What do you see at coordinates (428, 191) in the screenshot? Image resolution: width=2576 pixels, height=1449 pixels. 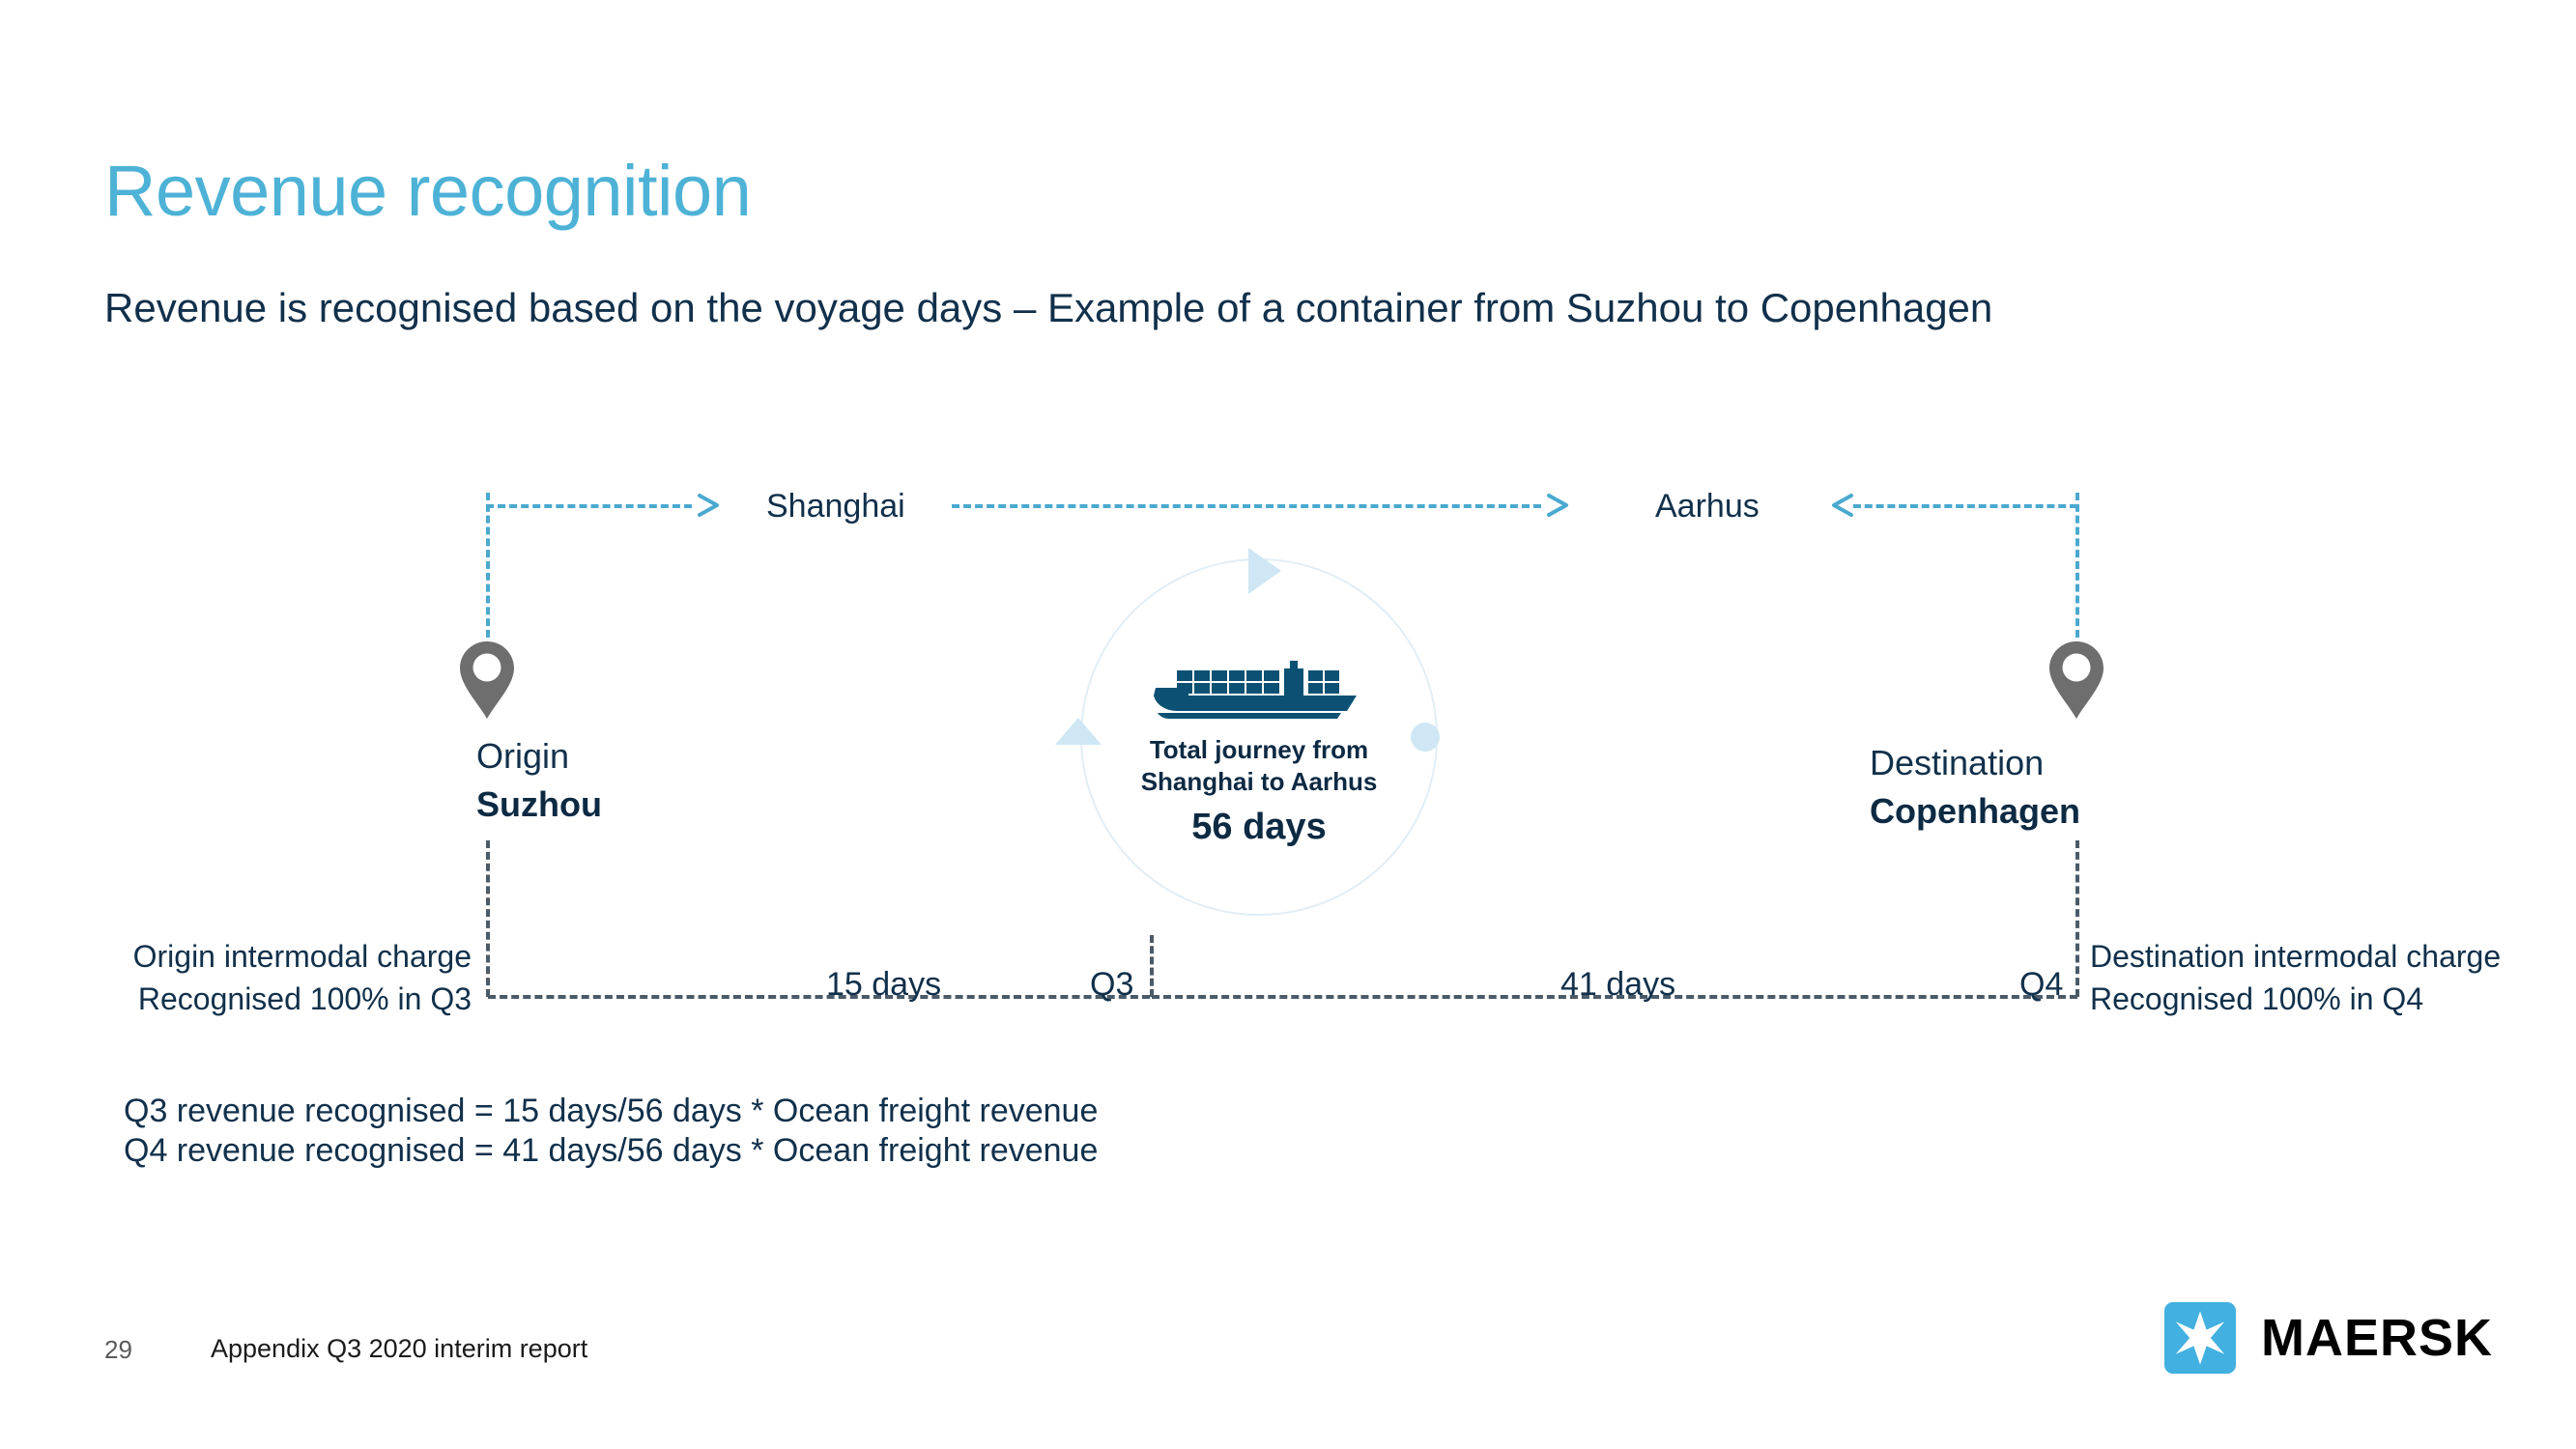 I see `page-title: Revenue recognition` at bounding box center [428, 191].